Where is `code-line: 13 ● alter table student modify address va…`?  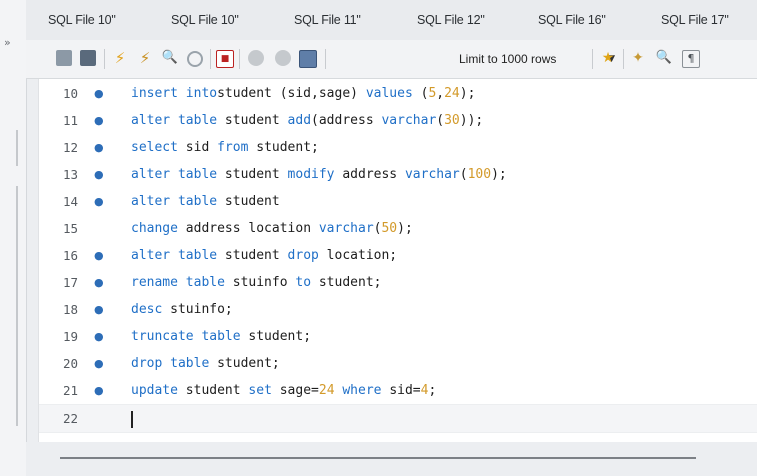
code-line: 13 ● alter table student modify address va… is located at coordinates (398, 174).